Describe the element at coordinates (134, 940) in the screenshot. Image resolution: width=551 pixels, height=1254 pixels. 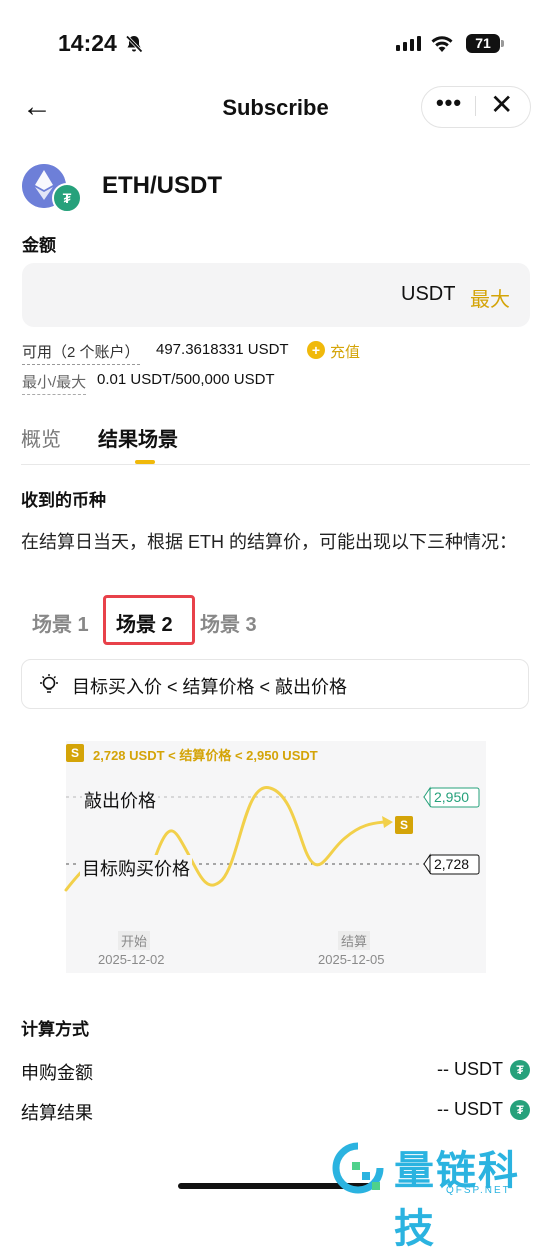
I see `start-label: 开始` at that location.